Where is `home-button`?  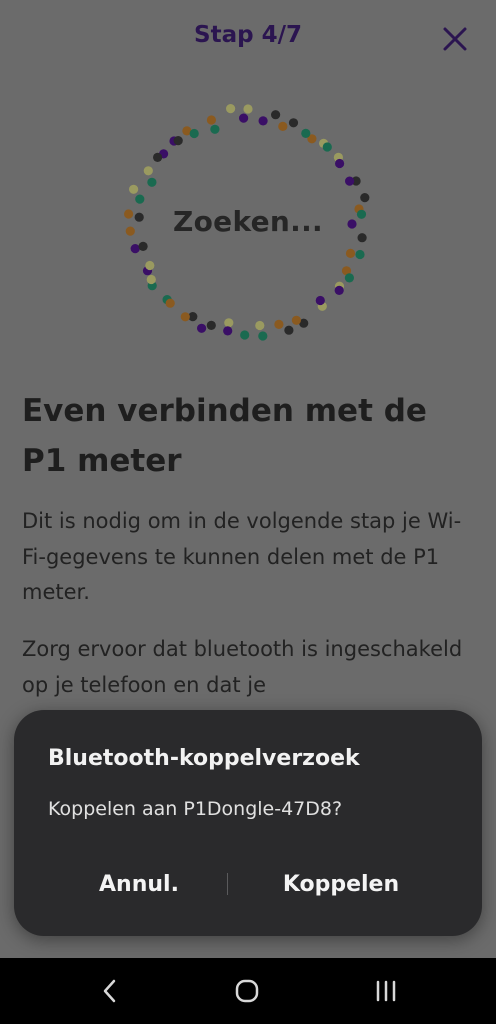
home-button is located at coordinates (247, 991).